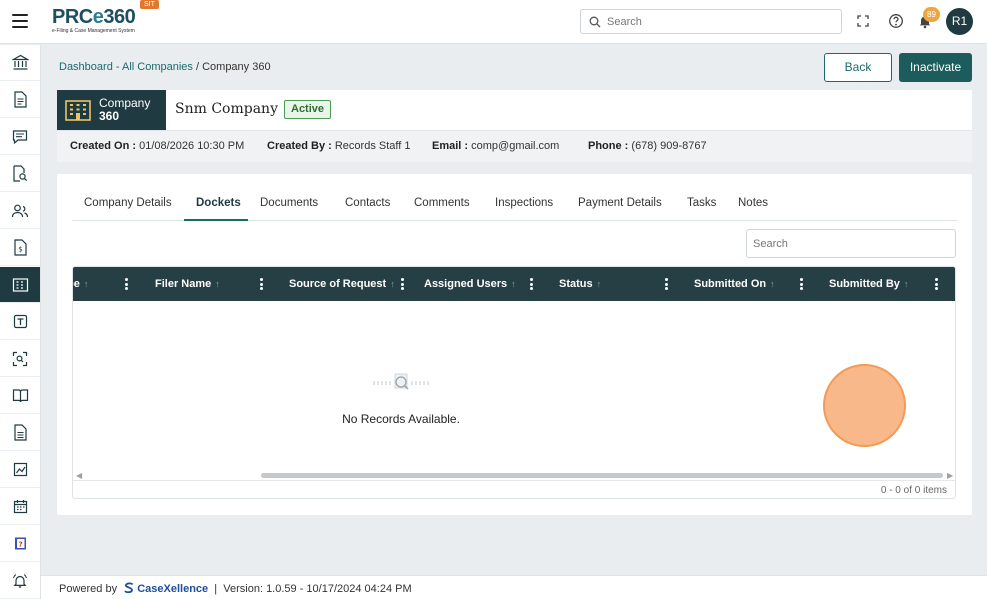 The image size is (987, 599). I want to click on sidebar-item-chat, so click(20, 137).